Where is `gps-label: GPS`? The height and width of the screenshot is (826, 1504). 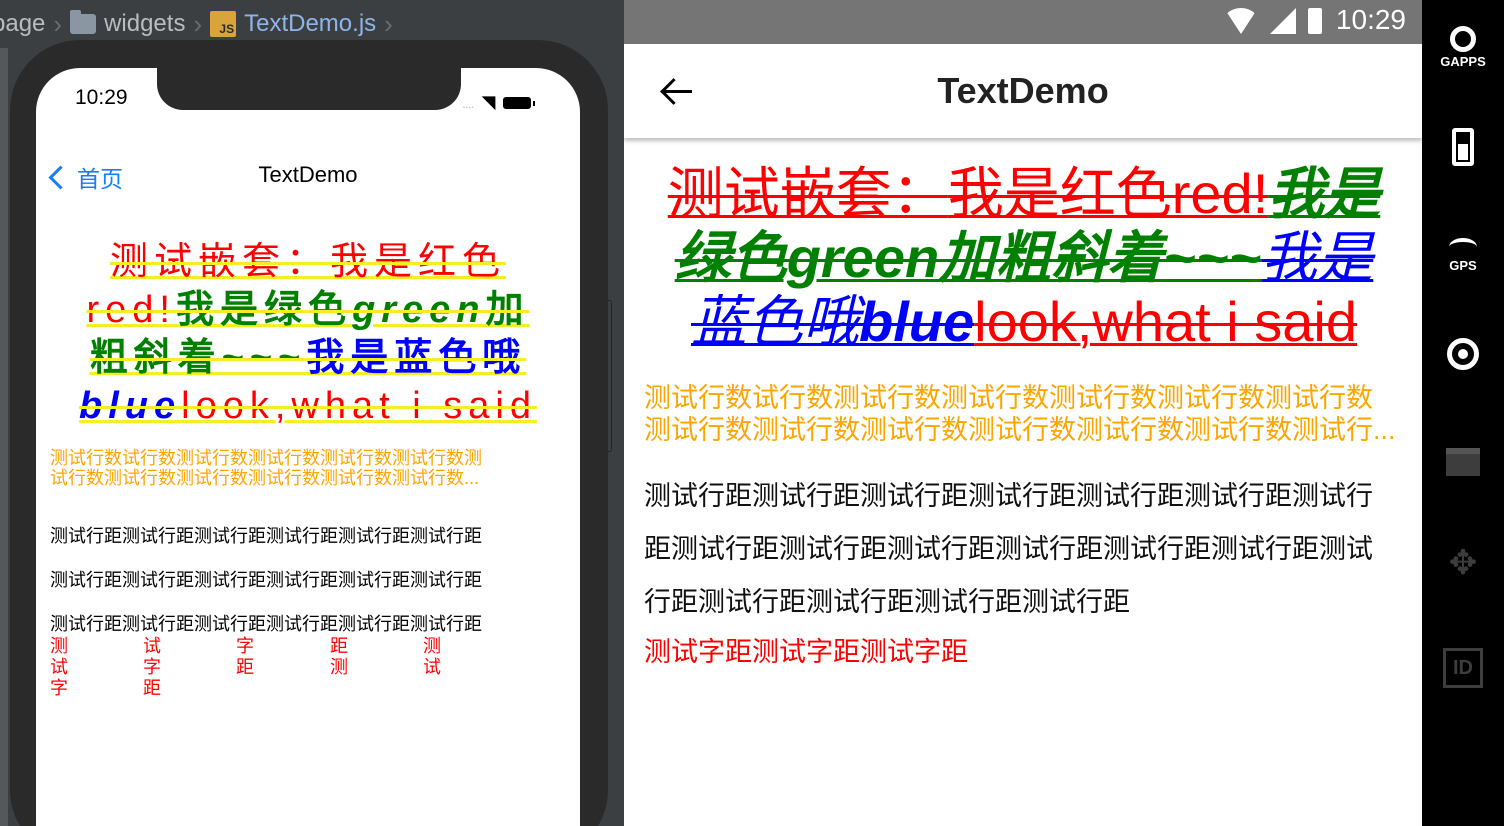 gps-label: GPS is located at coordinates (1463, 265).